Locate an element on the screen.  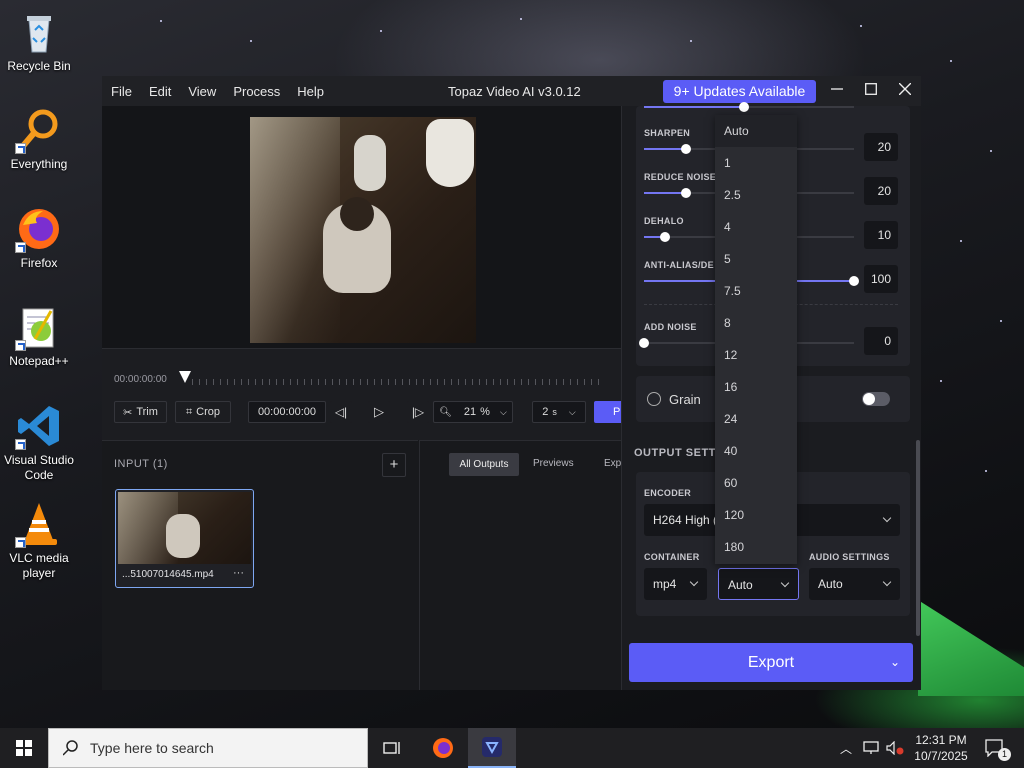
outputs-panel: All Outputs Previews Exports is located at coordinates (528, 565).